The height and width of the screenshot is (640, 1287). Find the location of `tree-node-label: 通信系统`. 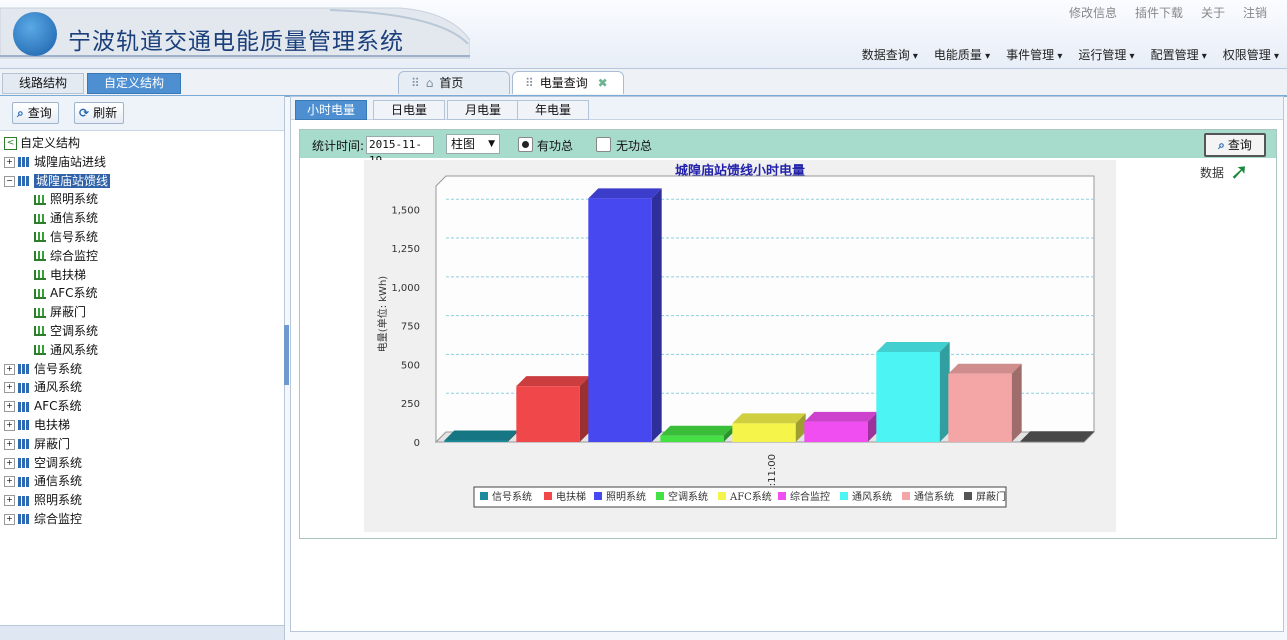

tree-node-label: 通信系统 is located at coordinates (58, 481).